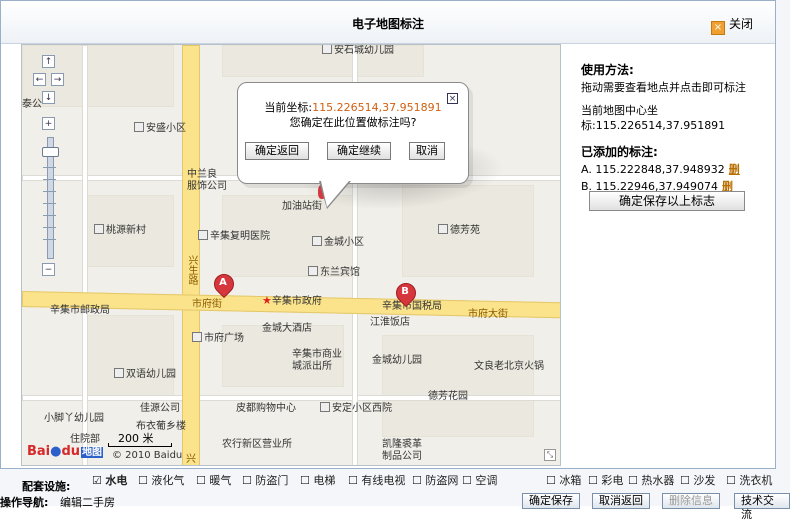 Image resolution: width=790 pixels, height=522 pixels. What do you see at coordinates (39, 79) in the screenshot?
I see `pan-left-button: ←` at bounding box center [39, 79].